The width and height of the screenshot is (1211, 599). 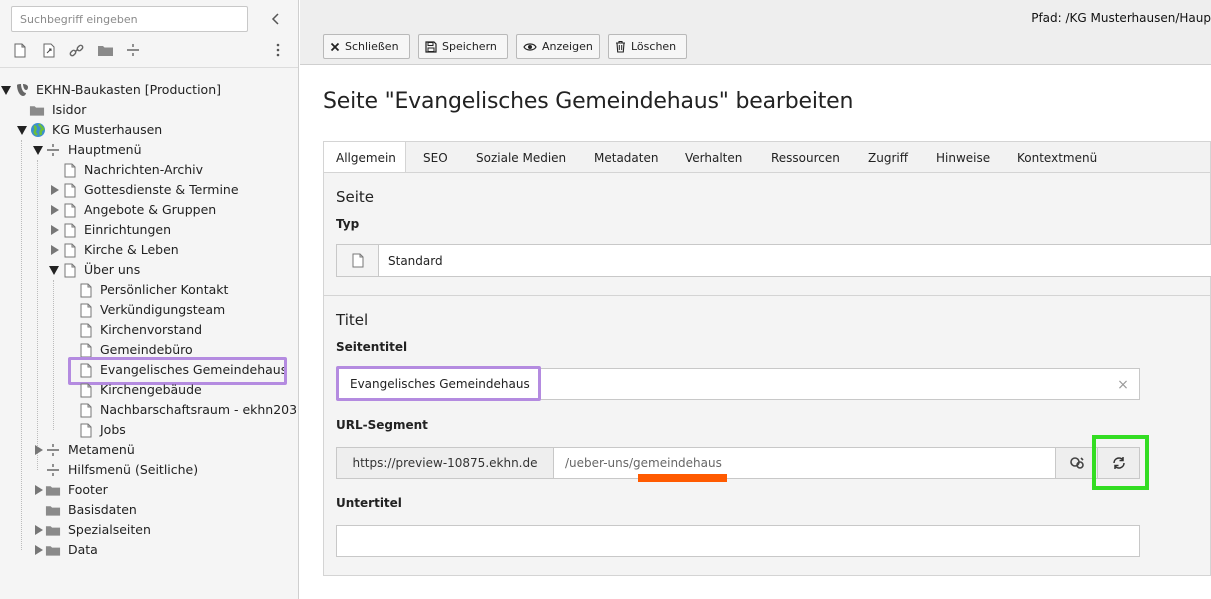 I want to click on tab-verhalten: Verhalten, so click(x=713, y=157).